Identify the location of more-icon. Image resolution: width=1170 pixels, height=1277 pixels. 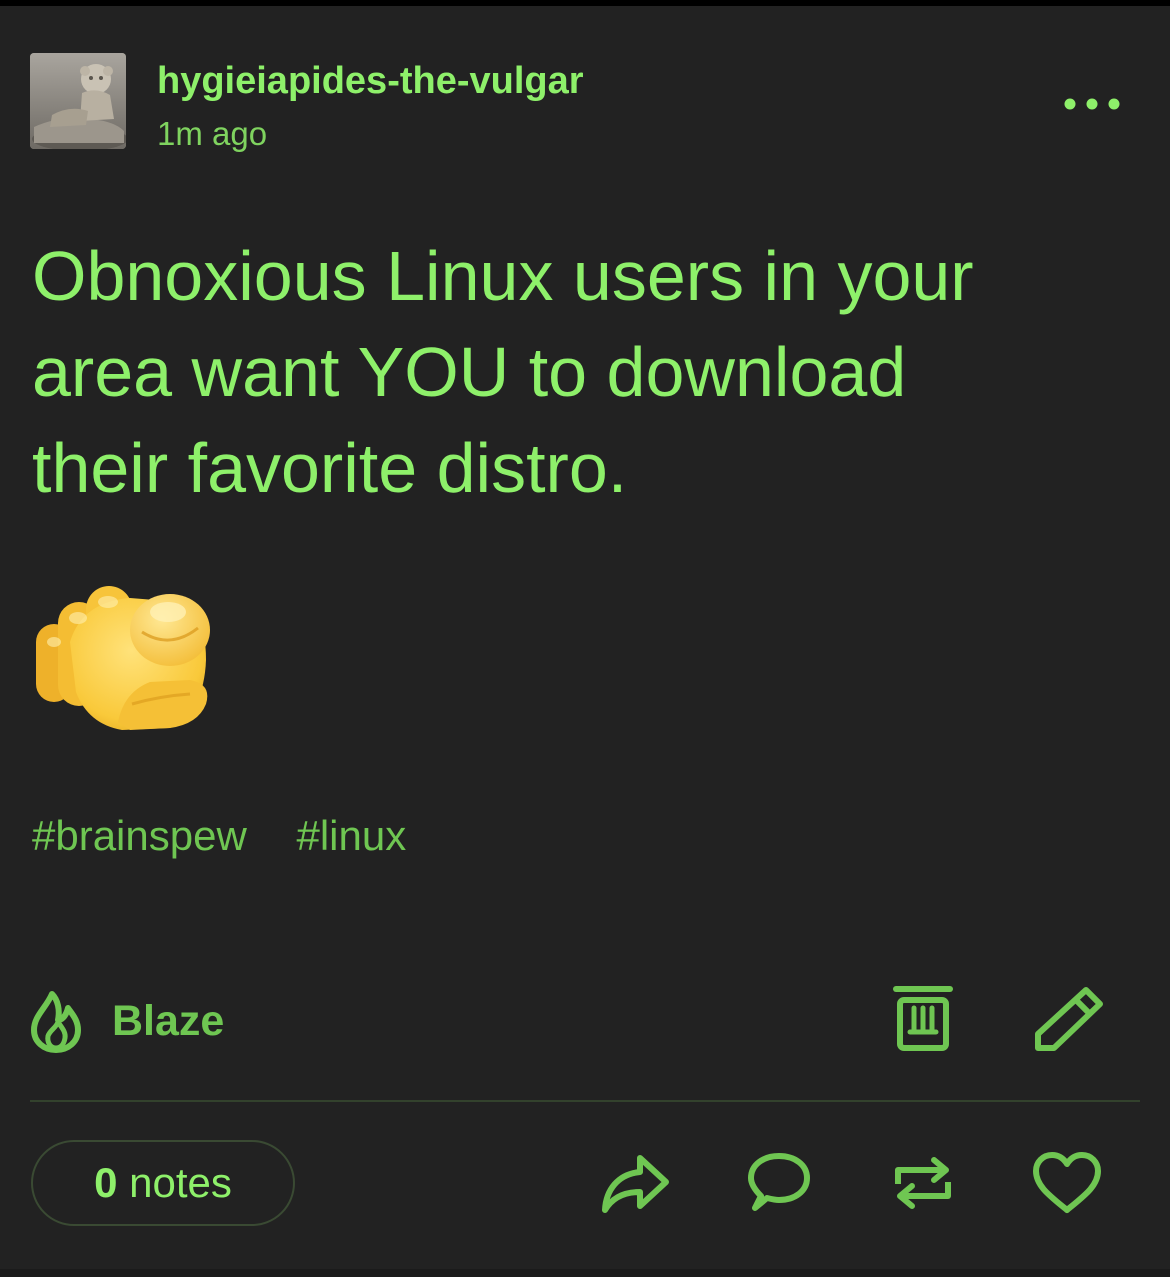
(1092, 104).